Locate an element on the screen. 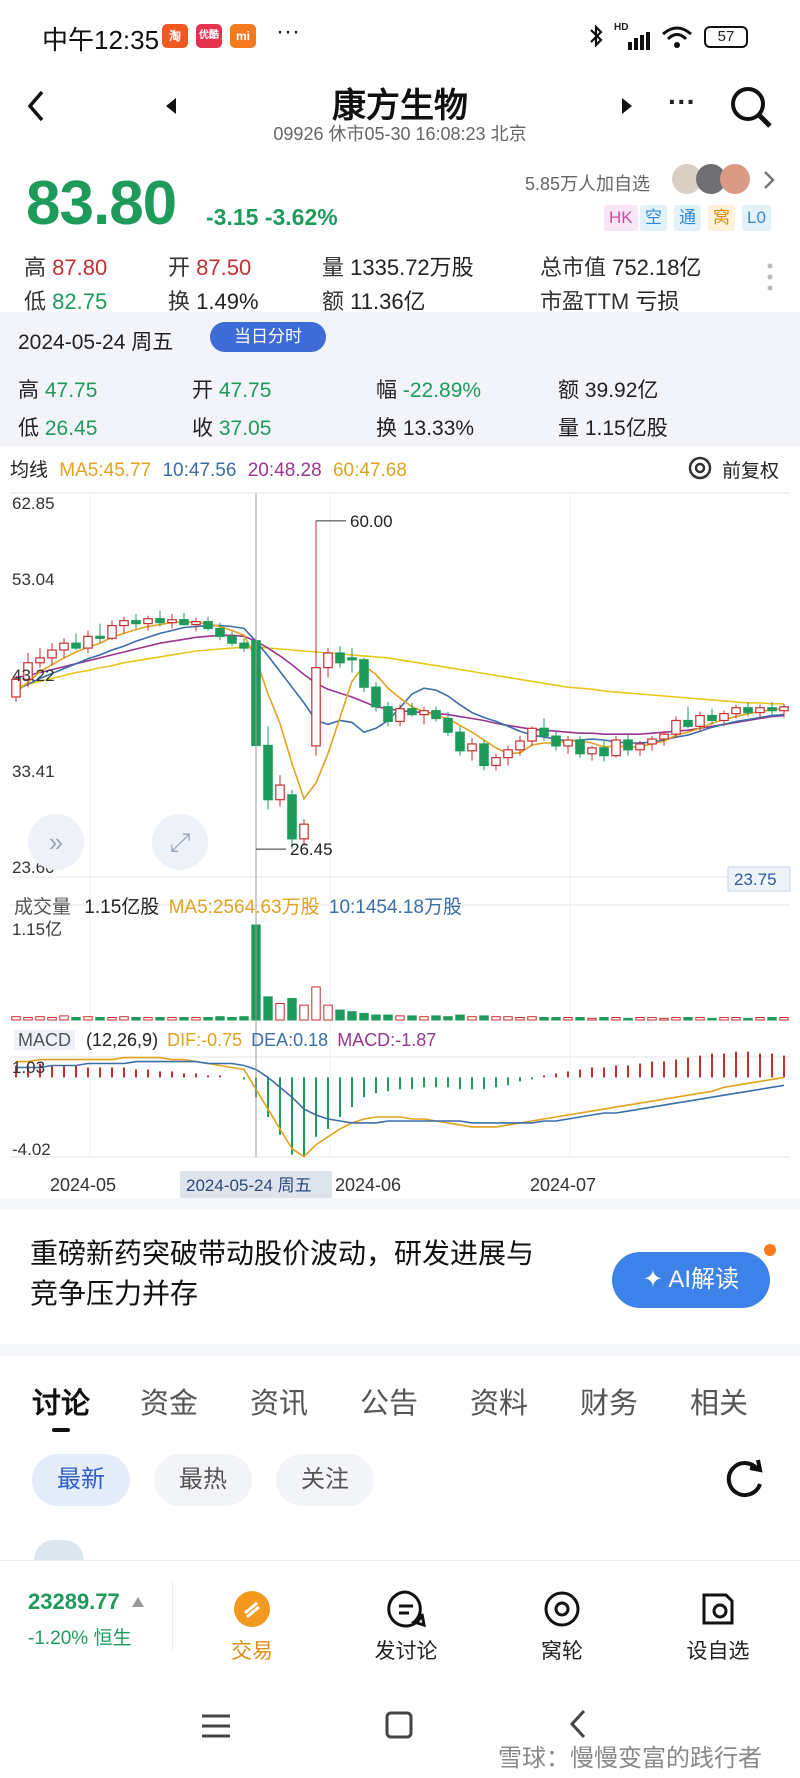 Image resolution: width=800 pixels, height=1778 pixels. stat-label: 总市值 is located at coordinates (573, 267).